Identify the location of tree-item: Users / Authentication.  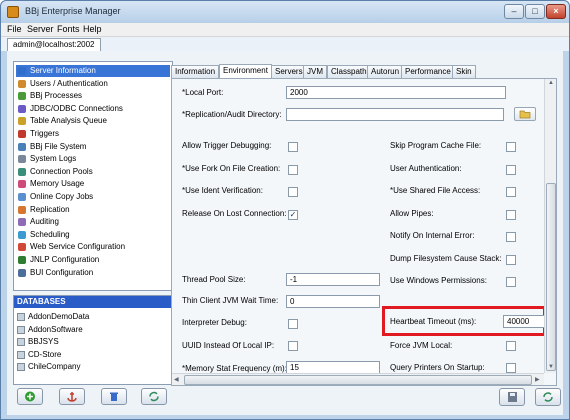
(93, 84).